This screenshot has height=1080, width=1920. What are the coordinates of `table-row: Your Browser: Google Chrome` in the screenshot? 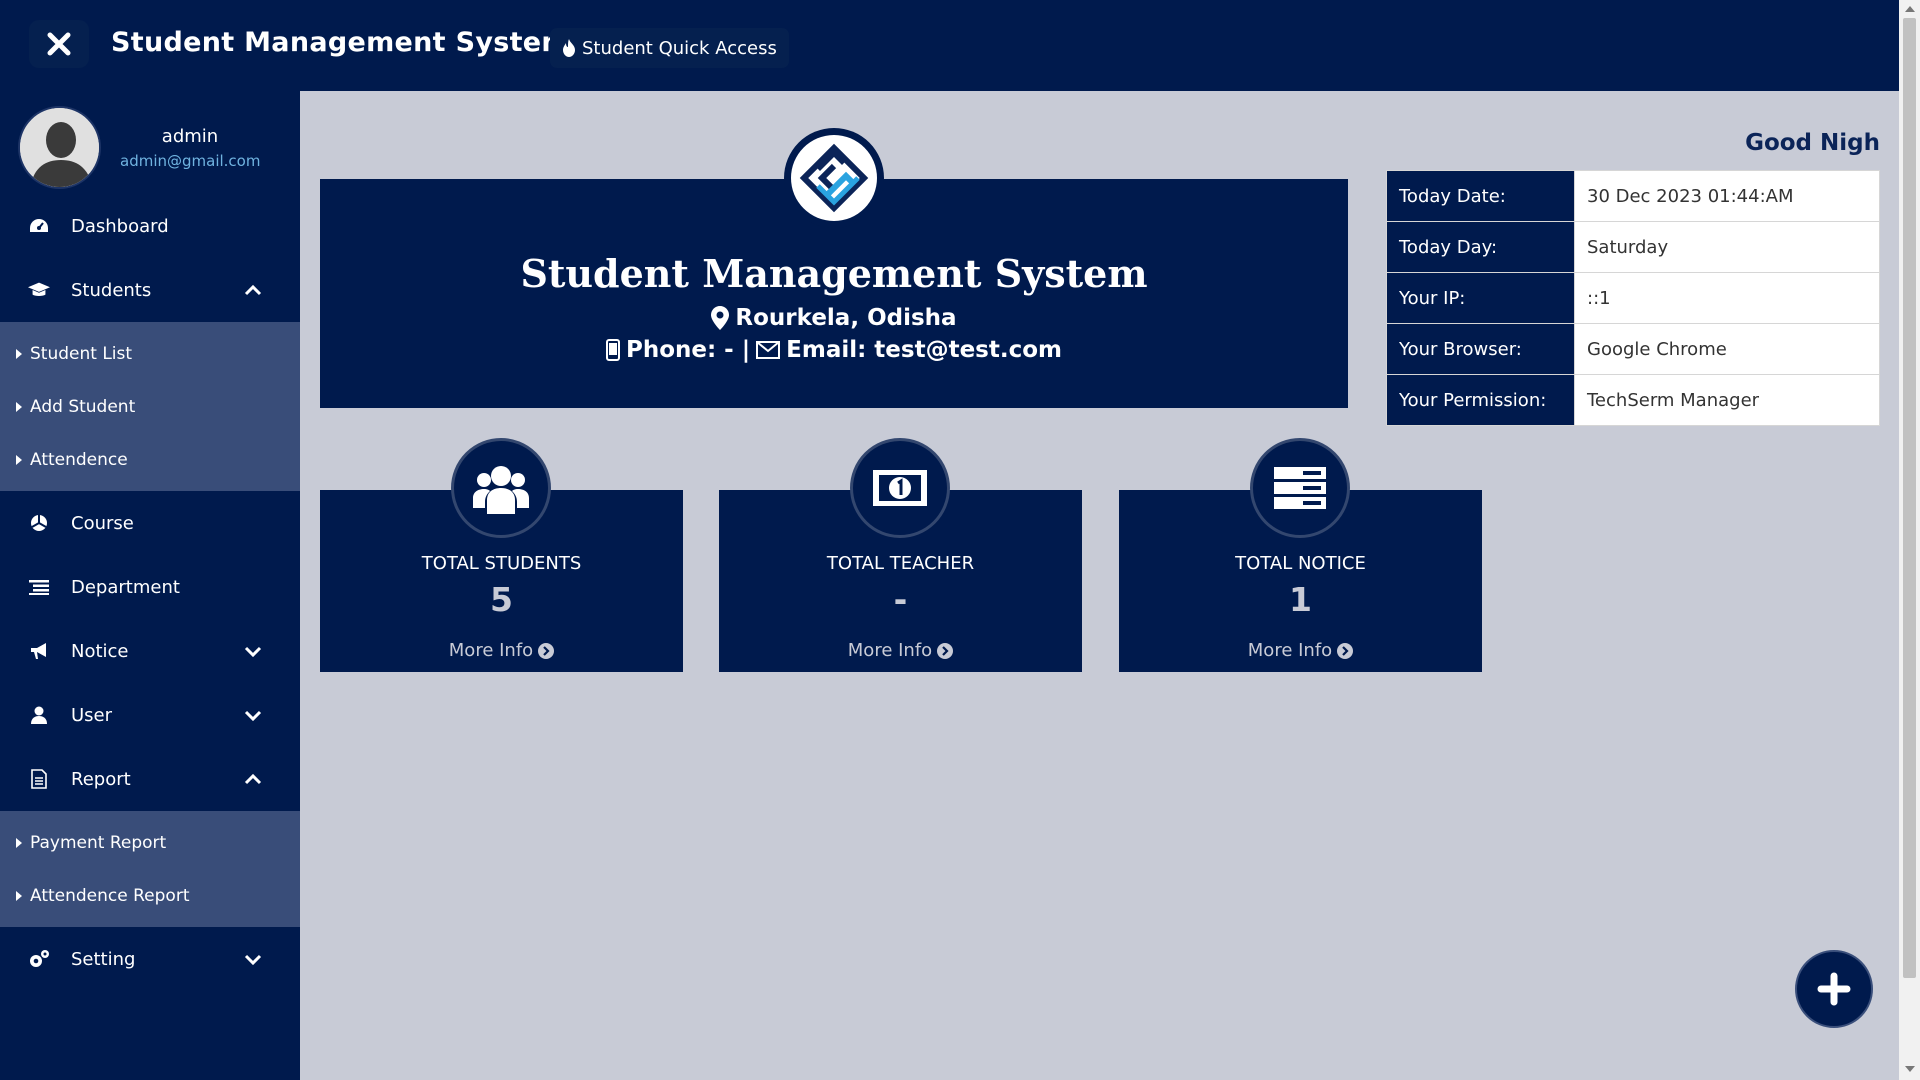 It's located at (1633, 349).